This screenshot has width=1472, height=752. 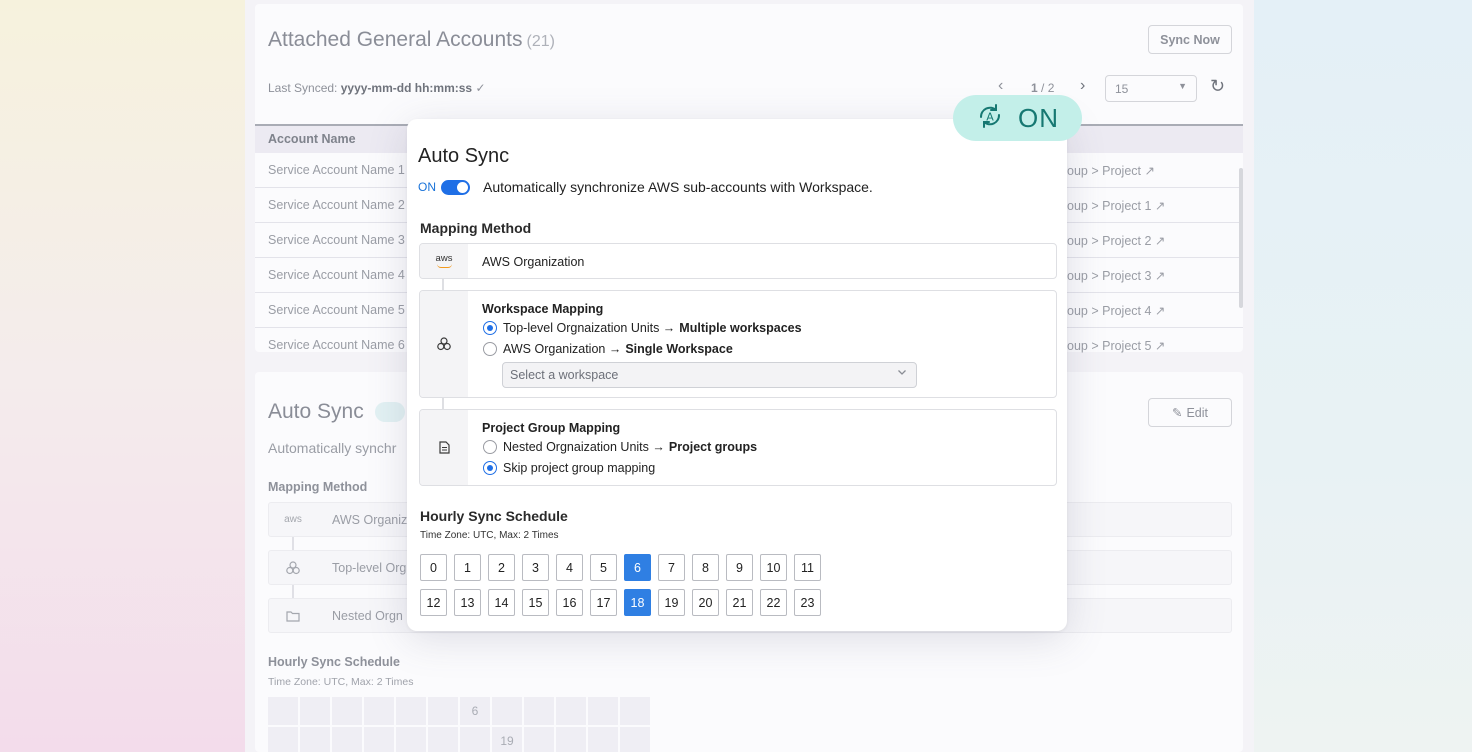 What do you see at coordinates (535, 567) in the screenshot?
I see `hour-button-3: 3` at bounding box center [535, 567].